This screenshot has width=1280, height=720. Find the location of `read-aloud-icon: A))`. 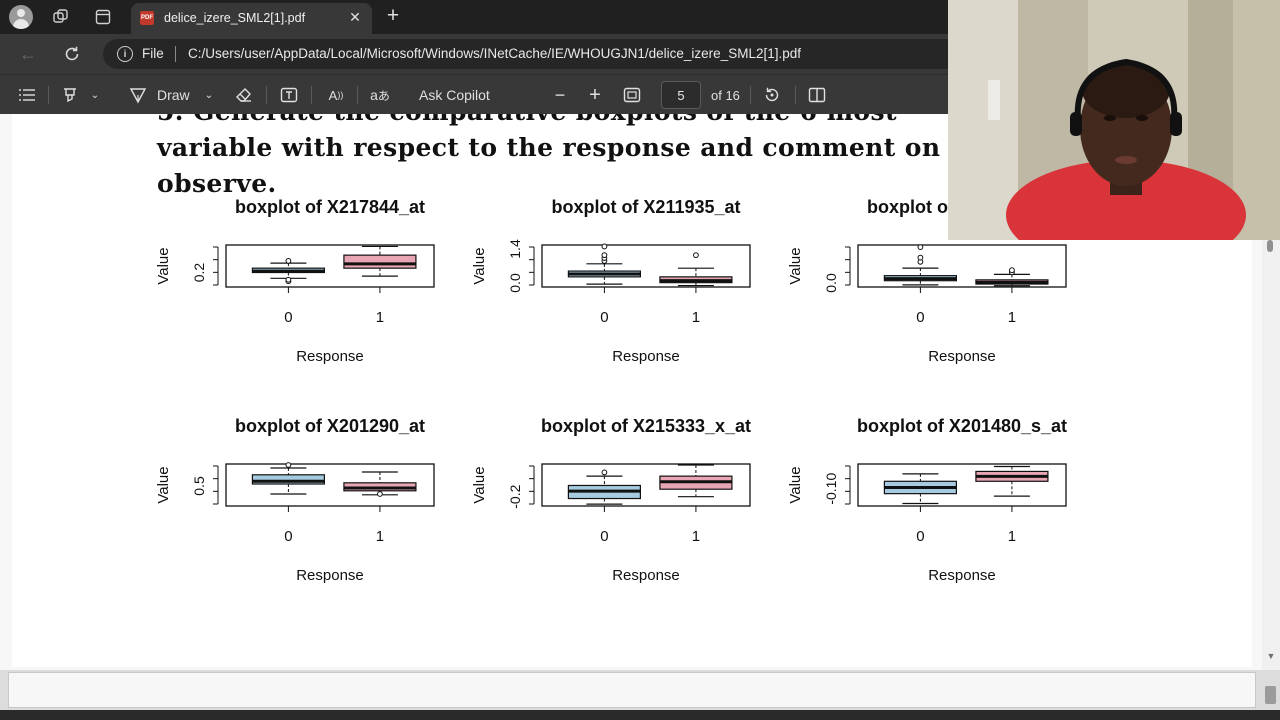

read-aloud-icon: A)) is located at coordinates (336, 95).